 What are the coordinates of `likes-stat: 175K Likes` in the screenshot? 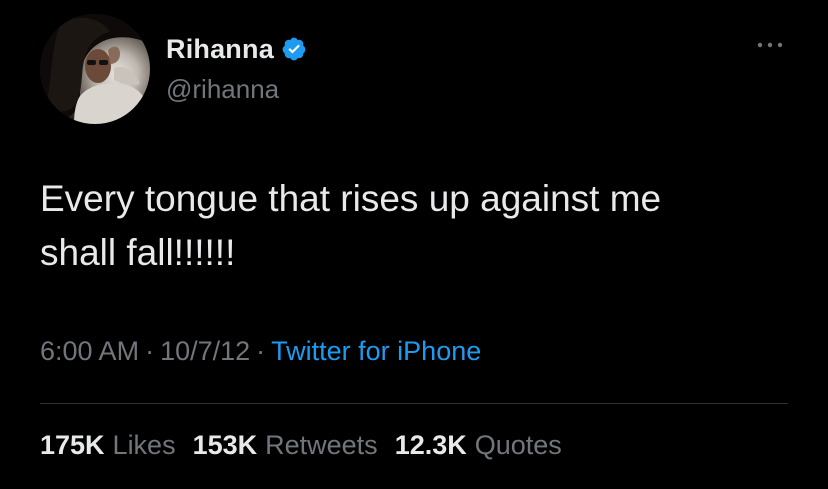 It's located at (108, 445).